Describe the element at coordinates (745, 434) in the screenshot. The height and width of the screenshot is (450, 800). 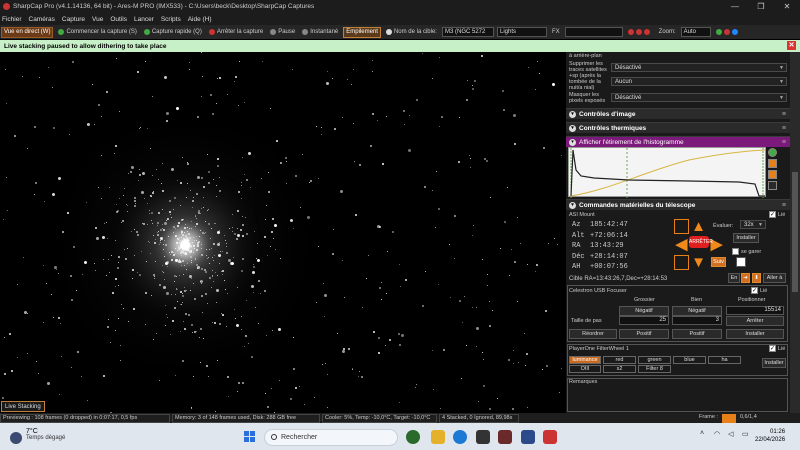
I see `battery-icon: ▭` at that location.